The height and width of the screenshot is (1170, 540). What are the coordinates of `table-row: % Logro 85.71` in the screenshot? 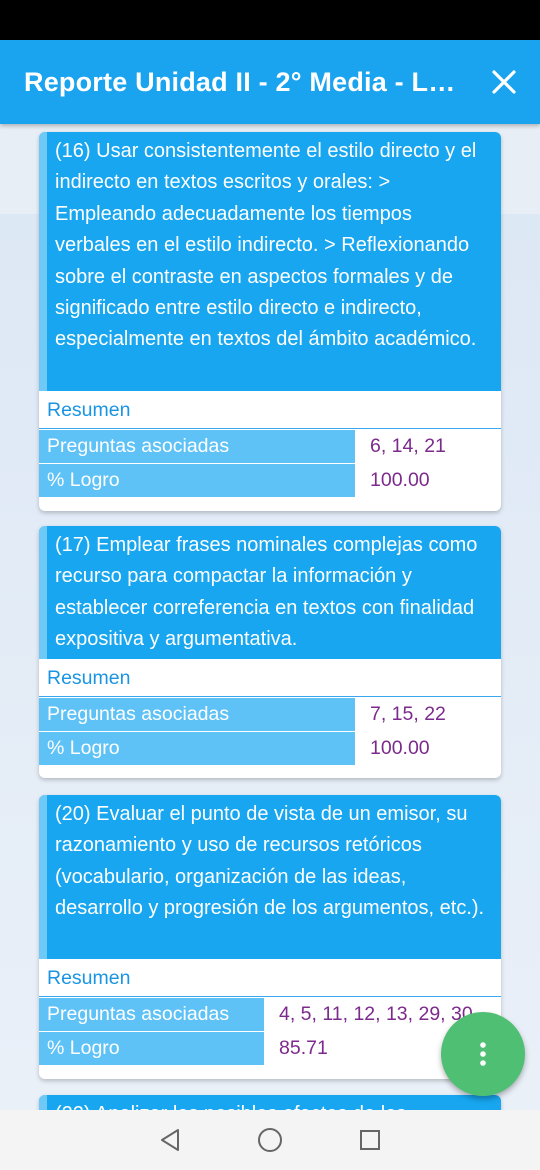 It's located at (270, 1048).